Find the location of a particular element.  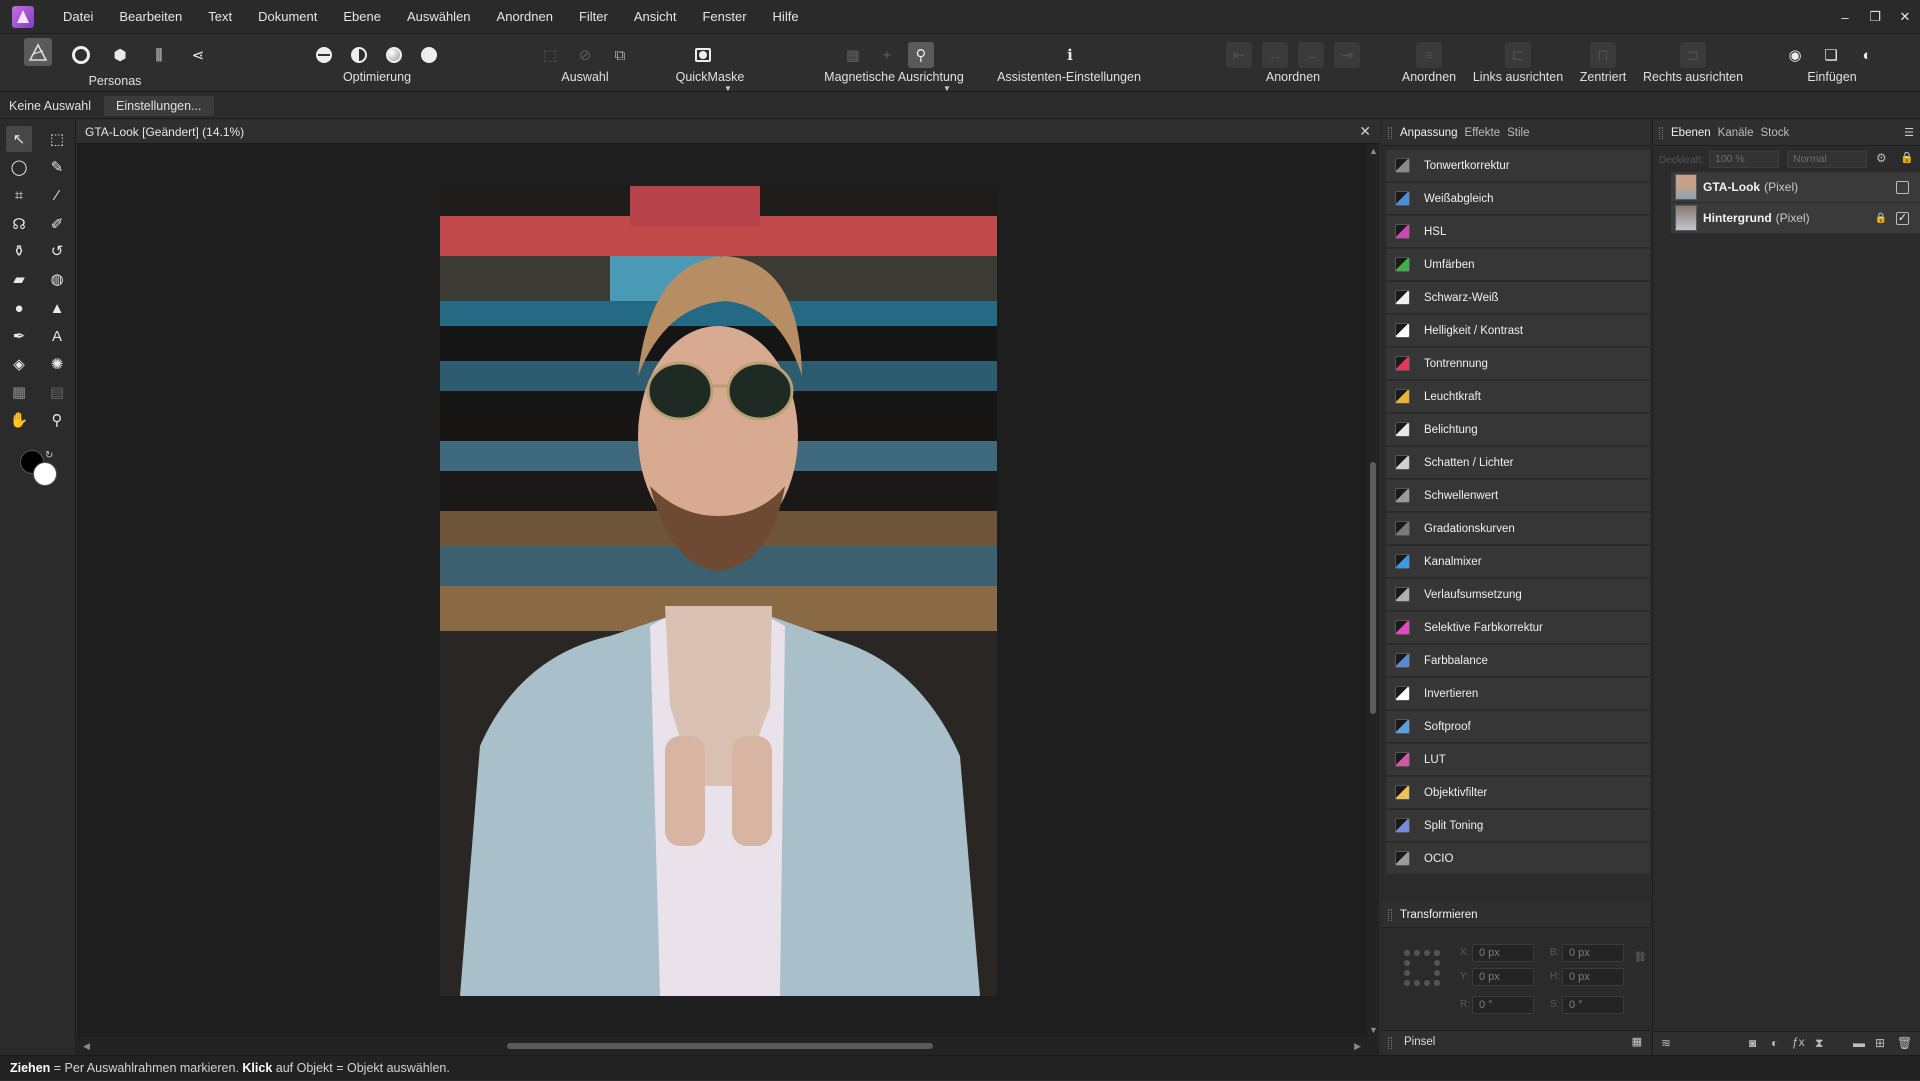

adjustment-item: Farbbalance is located at coordinates (1518, 661).